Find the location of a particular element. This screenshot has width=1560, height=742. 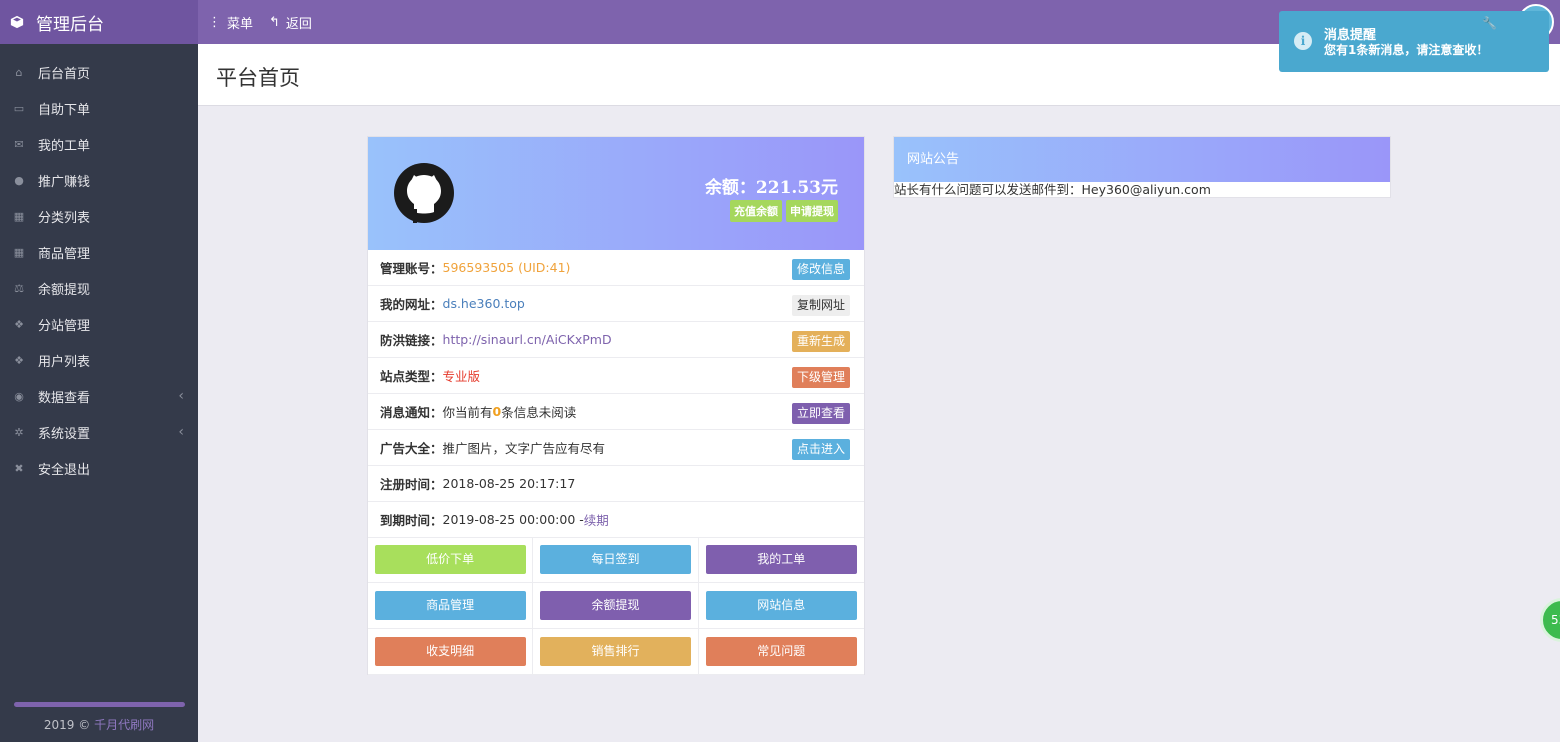

sidebar-item-settings: ✲ 系统设置 ‹ is located at coordinates (99, 432).